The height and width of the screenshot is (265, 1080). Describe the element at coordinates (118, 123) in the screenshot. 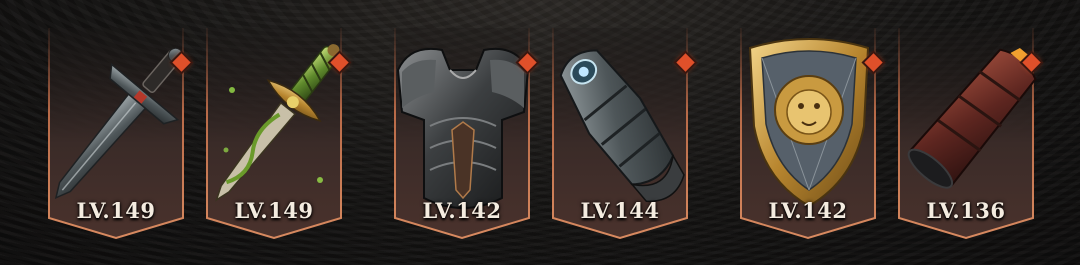

I see `sword-icon` at that location.